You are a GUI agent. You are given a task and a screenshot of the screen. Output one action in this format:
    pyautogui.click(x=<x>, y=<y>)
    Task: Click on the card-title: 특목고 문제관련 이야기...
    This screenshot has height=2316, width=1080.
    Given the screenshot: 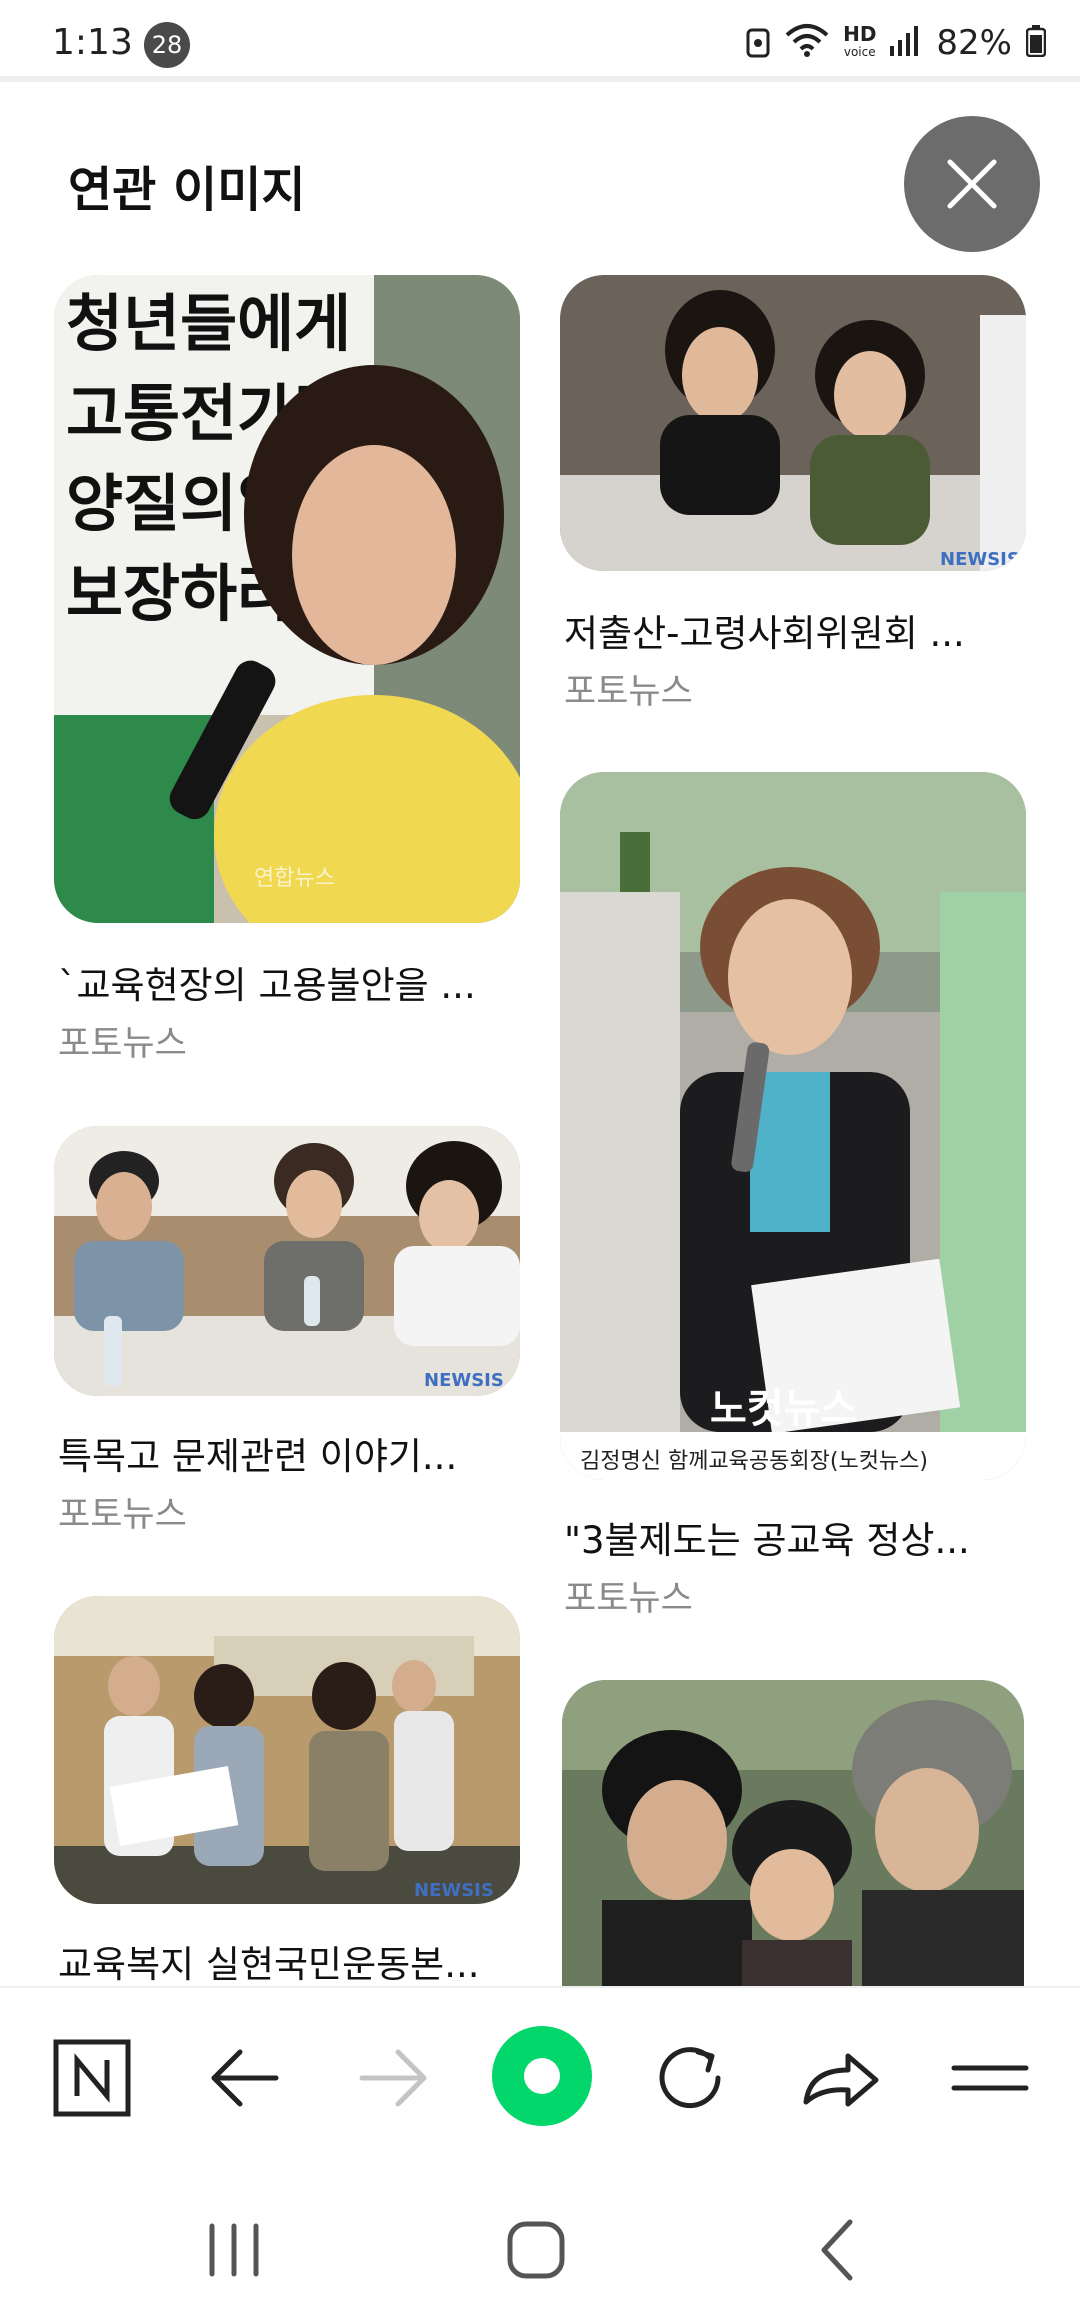 What is the action you would take?
    pyautogui.click(x=291, y=1453)
    